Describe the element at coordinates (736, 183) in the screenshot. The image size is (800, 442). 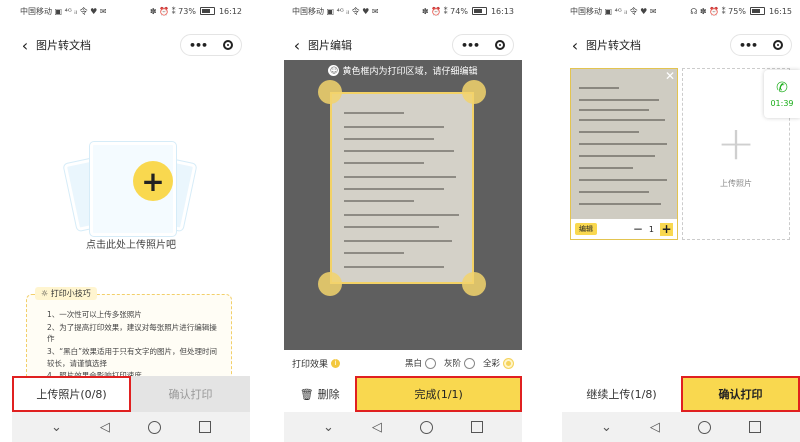
I see `upload-photo-label: 上传照片` at that location.